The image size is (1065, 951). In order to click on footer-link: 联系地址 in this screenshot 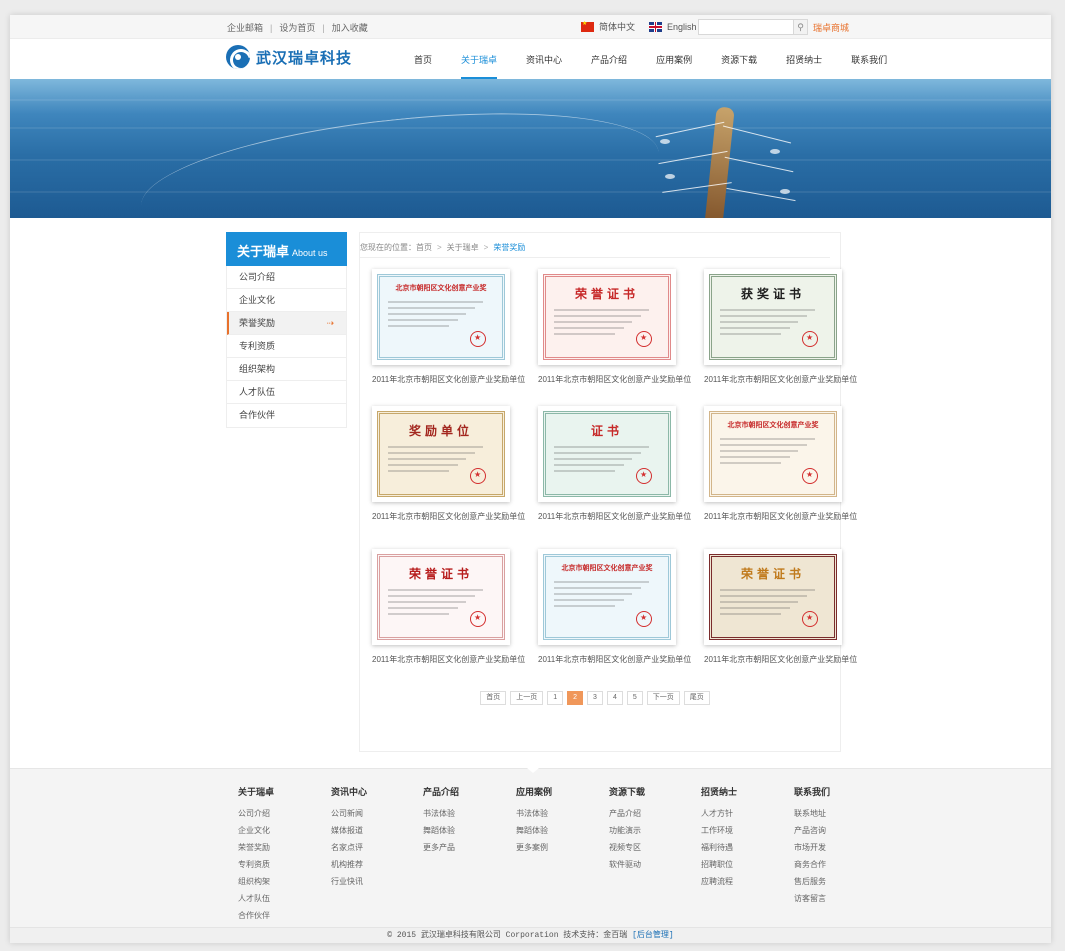, I will do `click(812, 813)`.